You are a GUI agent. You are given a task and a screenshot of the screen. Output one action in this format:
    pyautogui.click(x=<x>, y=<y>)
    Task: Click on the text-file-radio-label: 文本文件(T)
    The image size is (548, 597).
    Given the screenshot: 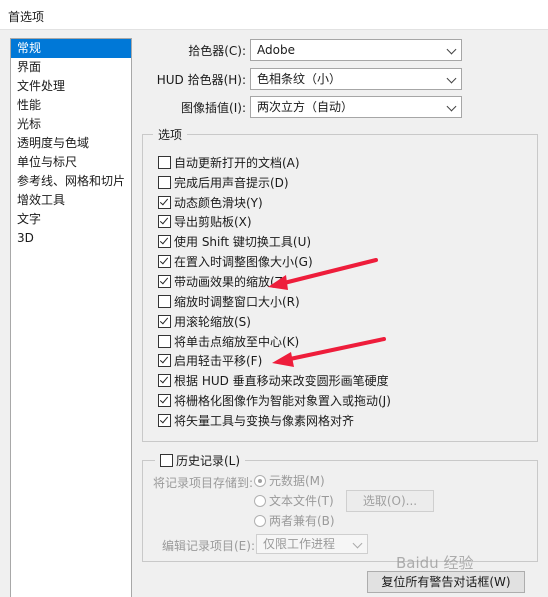 What is the action you would take?
    pyautogui.click(x=301, y=501)
    